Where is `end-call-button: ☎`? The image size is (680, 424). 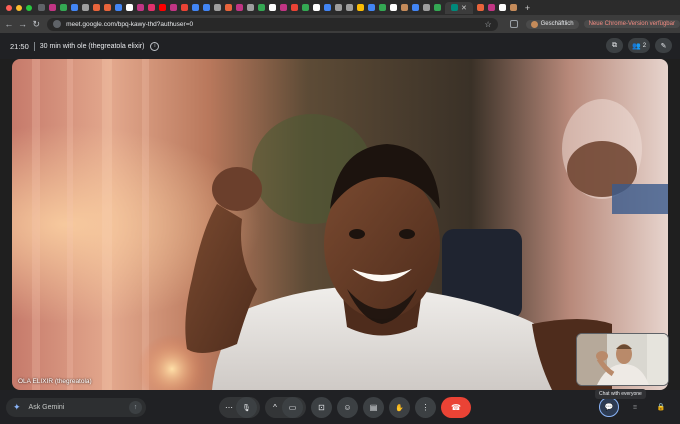 end-call-button: ☎ is located at coordinates (456, 407).